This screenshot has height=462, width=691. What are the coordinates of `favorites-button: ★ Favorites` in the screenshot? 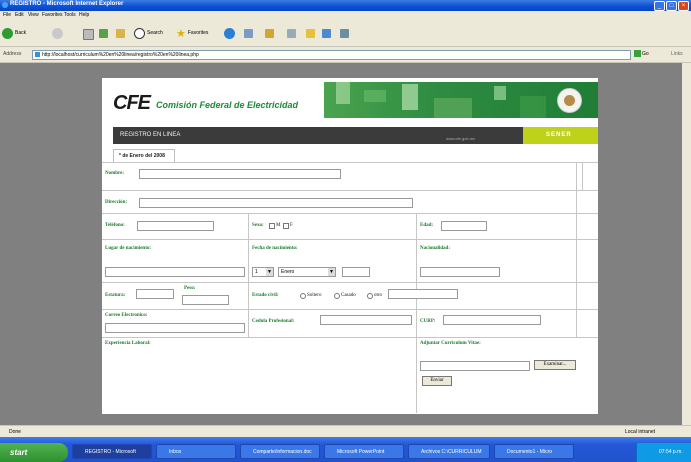 It's located at (192, 33).